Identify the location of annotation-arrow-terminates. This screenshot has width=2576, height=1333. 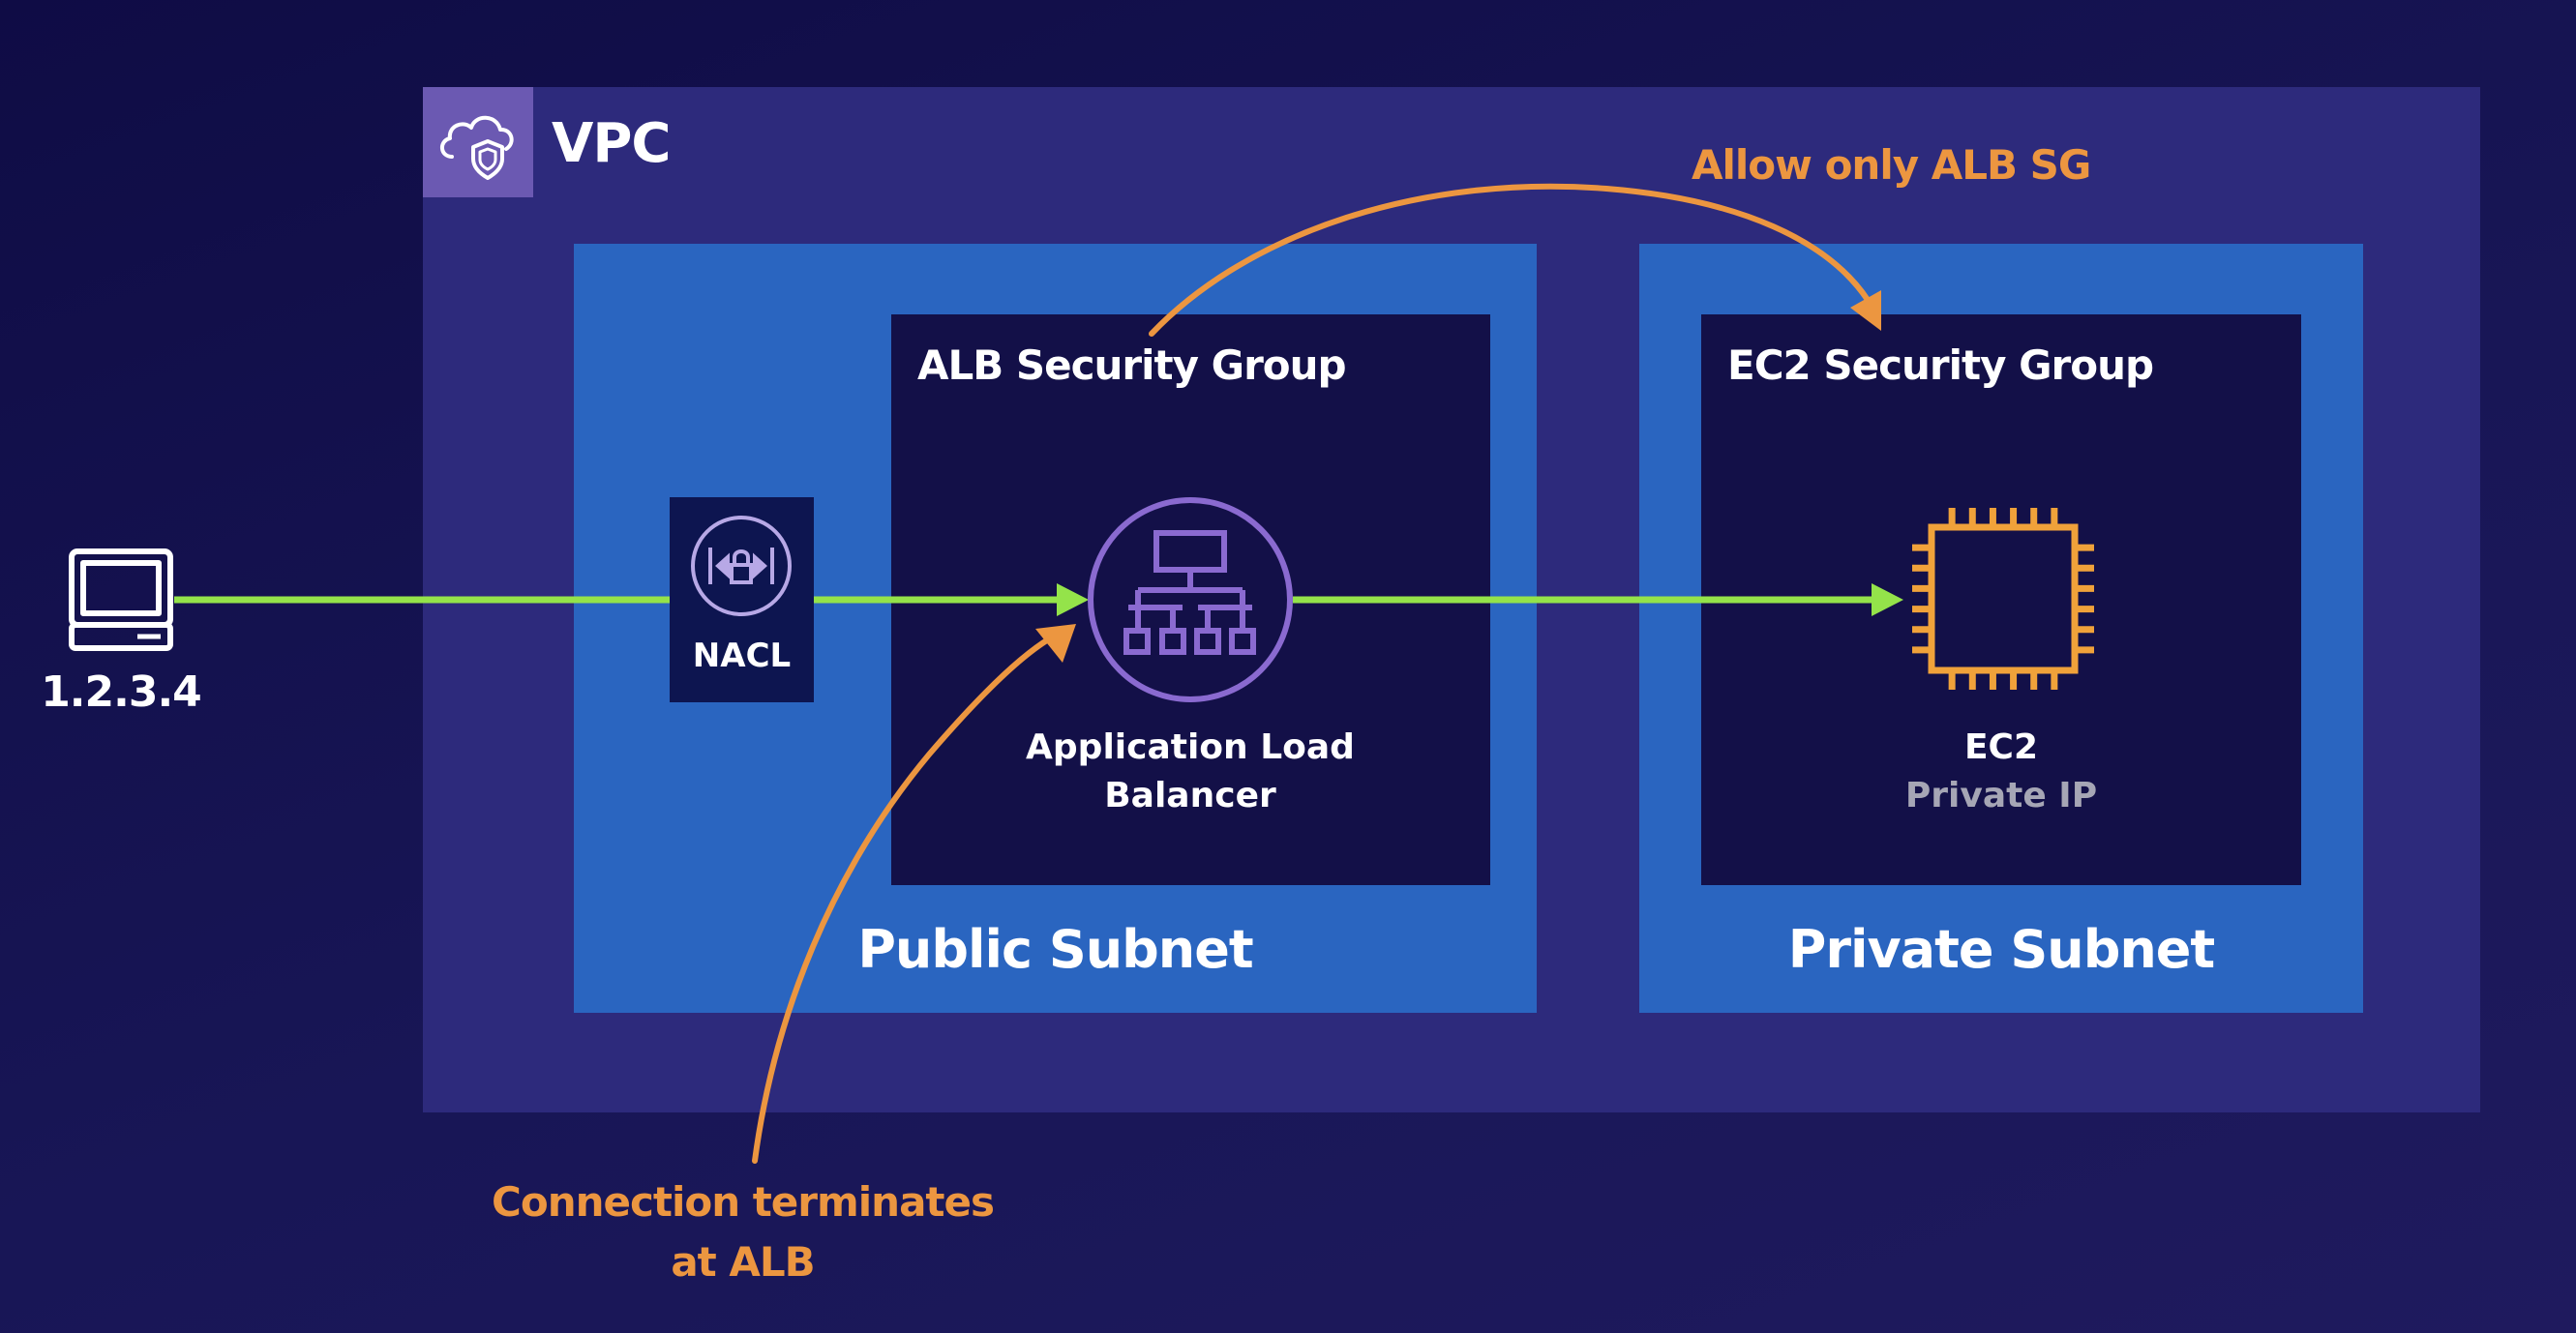
(902, 900).